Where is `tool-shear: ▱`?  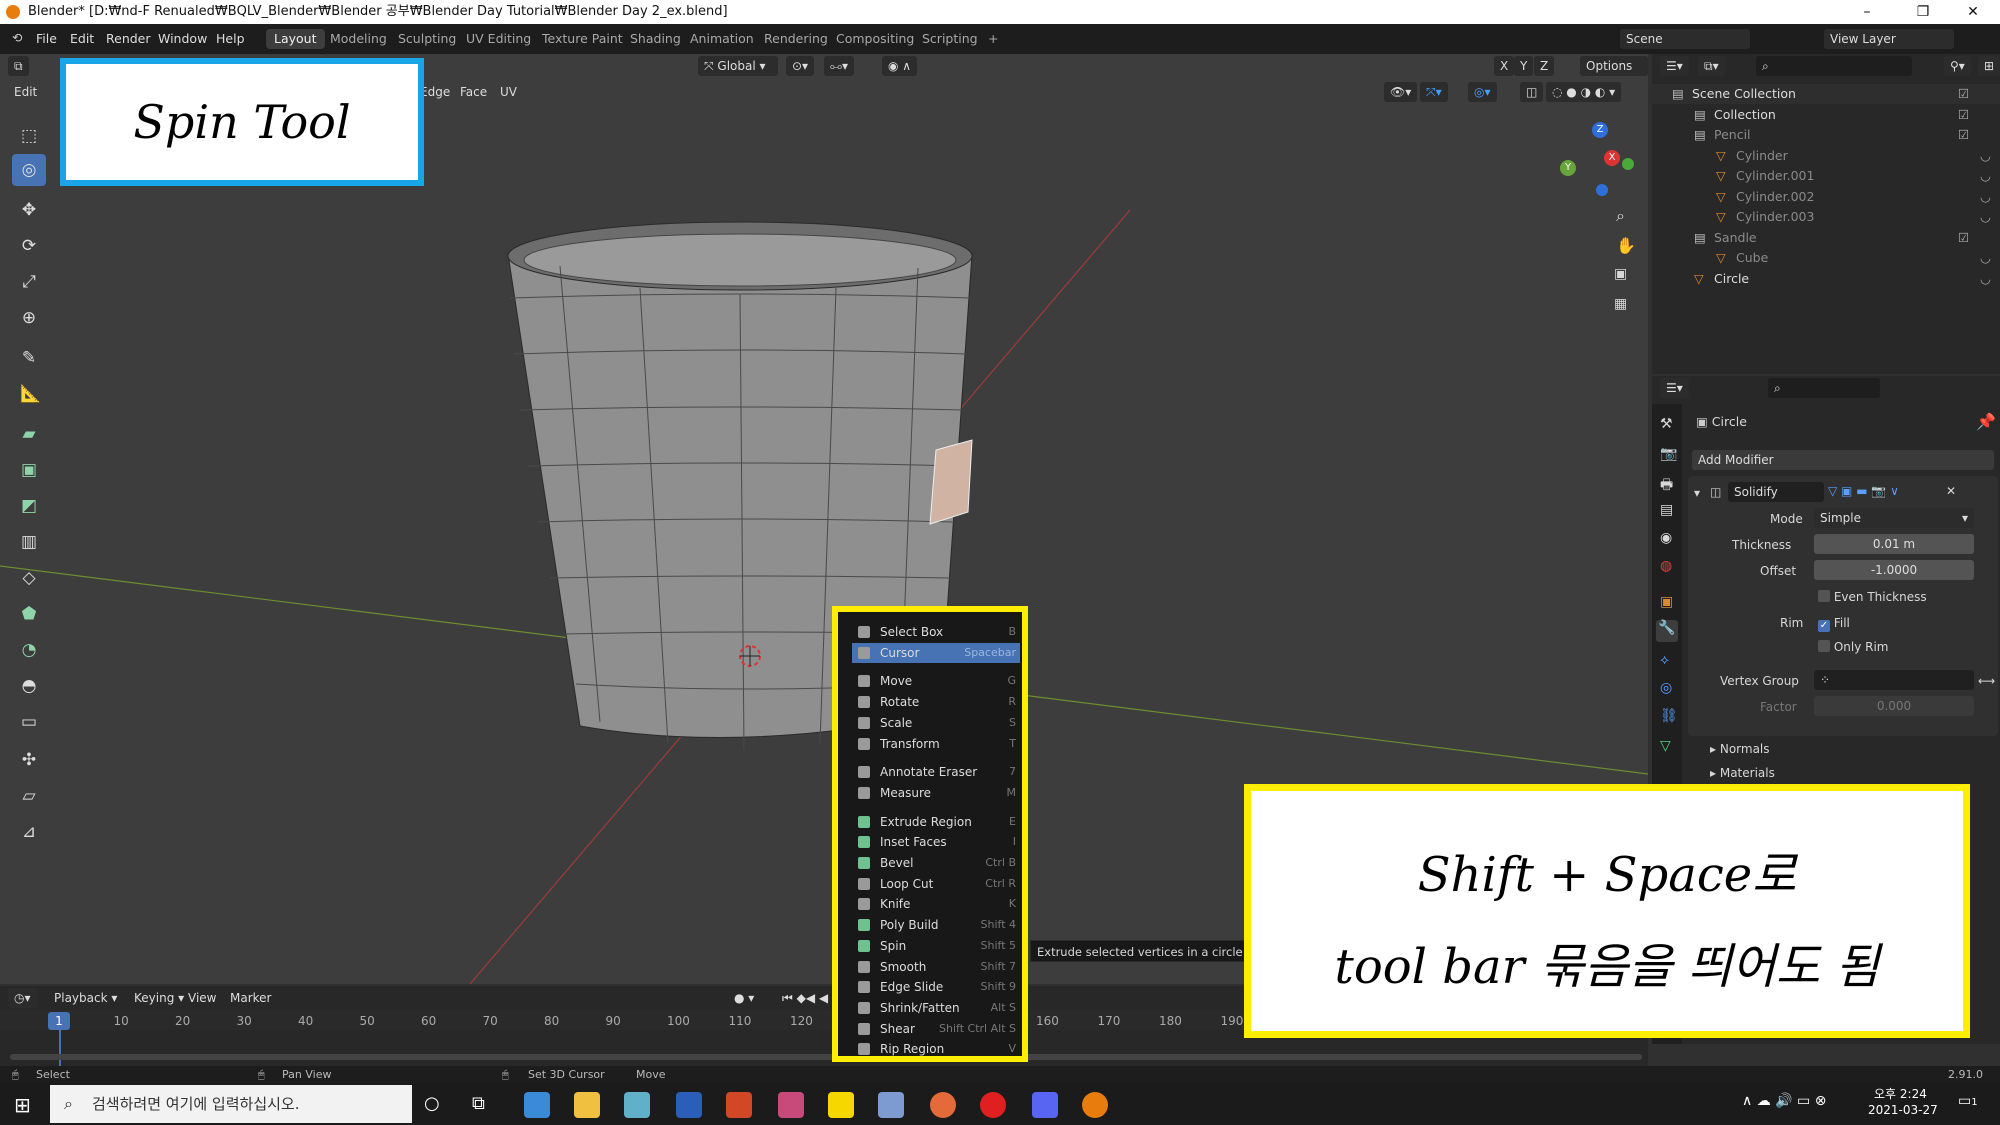
tool-shear: ▱ is located at coordinates (29, 796).